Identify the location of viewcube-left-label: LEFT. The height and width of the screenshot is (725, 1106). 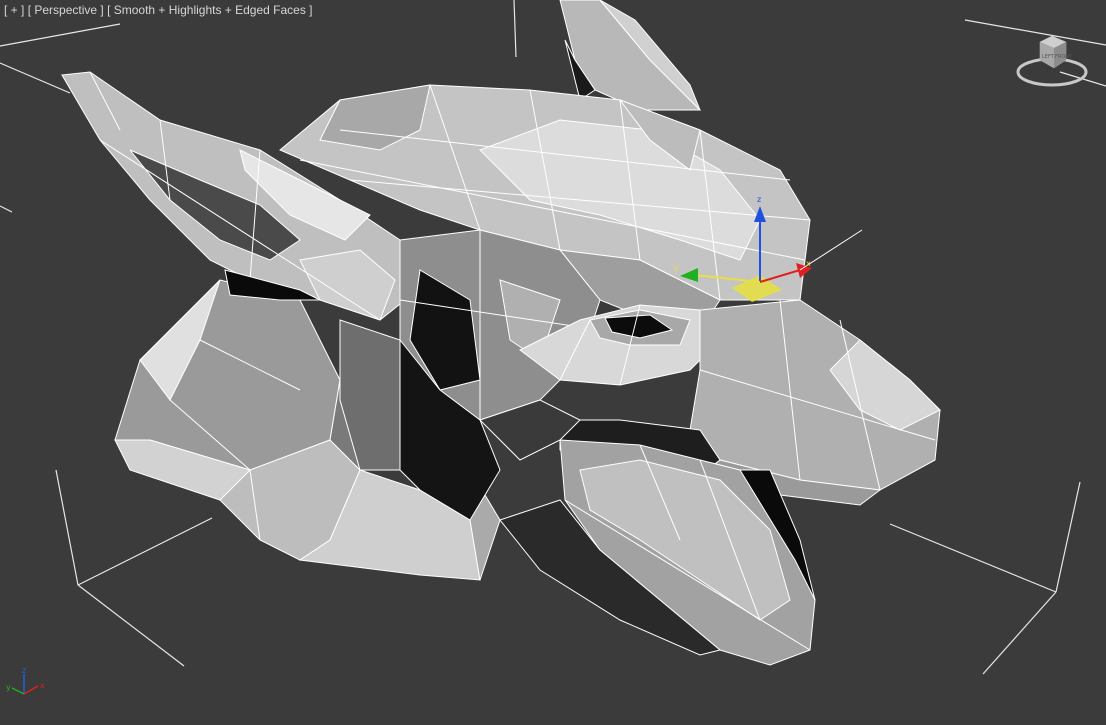
(1048, 57).